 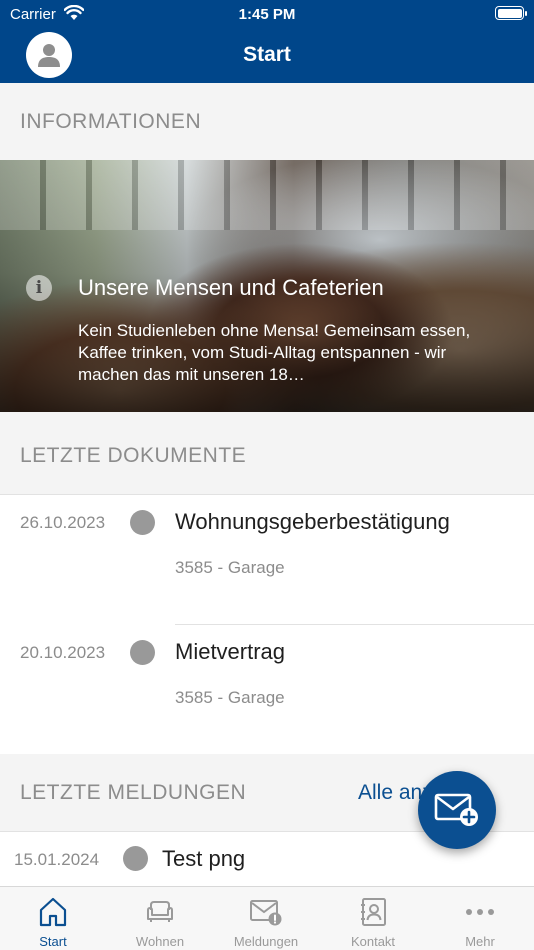 I want to click on status-bar: Carrier 1:45 PM, so click(x=267, y=14).